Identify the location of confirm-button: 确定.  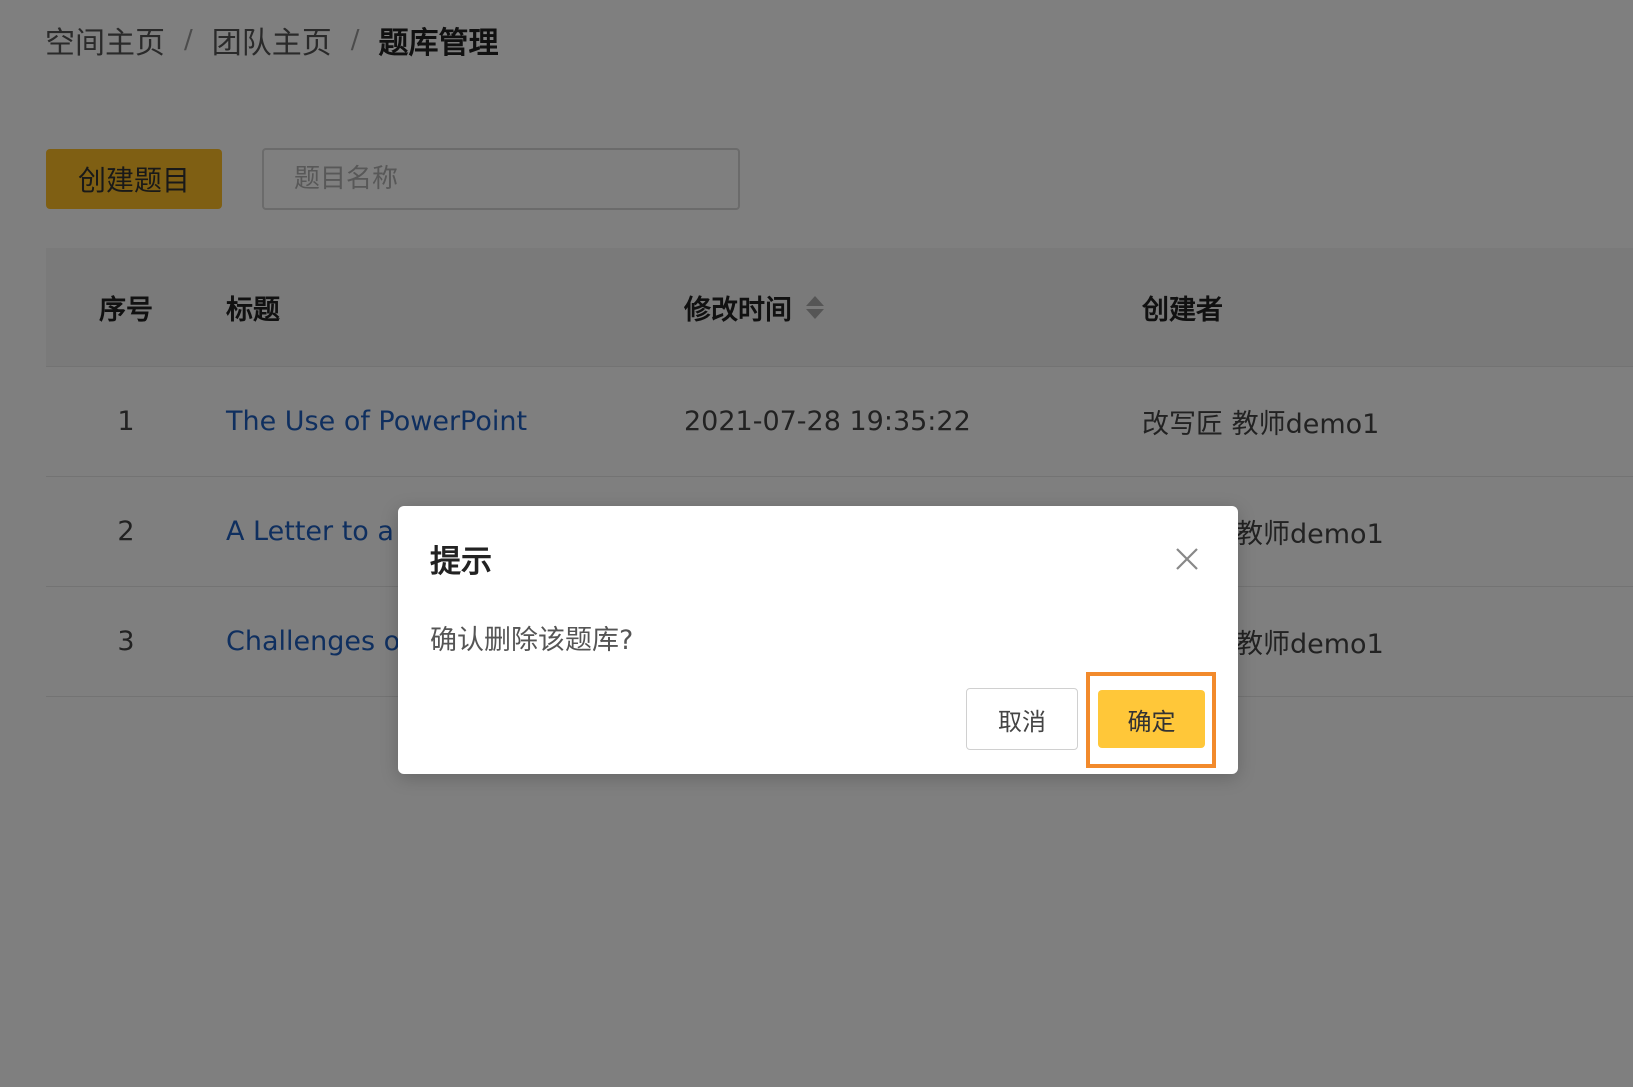
(1151, 719).